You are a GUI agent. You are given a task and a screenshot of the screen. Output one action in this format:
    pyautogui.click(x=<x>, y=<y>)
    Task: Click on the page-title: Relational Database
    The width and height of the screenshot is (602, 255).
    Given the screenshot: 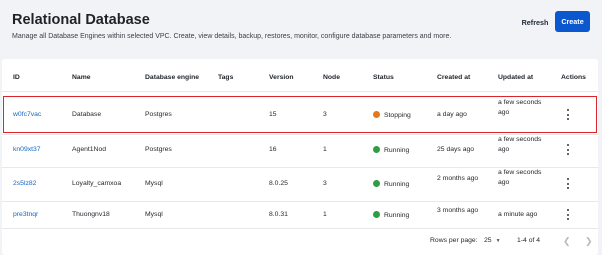 What is the action you would take?
    pyautogui.click(x=81, y=20)
    